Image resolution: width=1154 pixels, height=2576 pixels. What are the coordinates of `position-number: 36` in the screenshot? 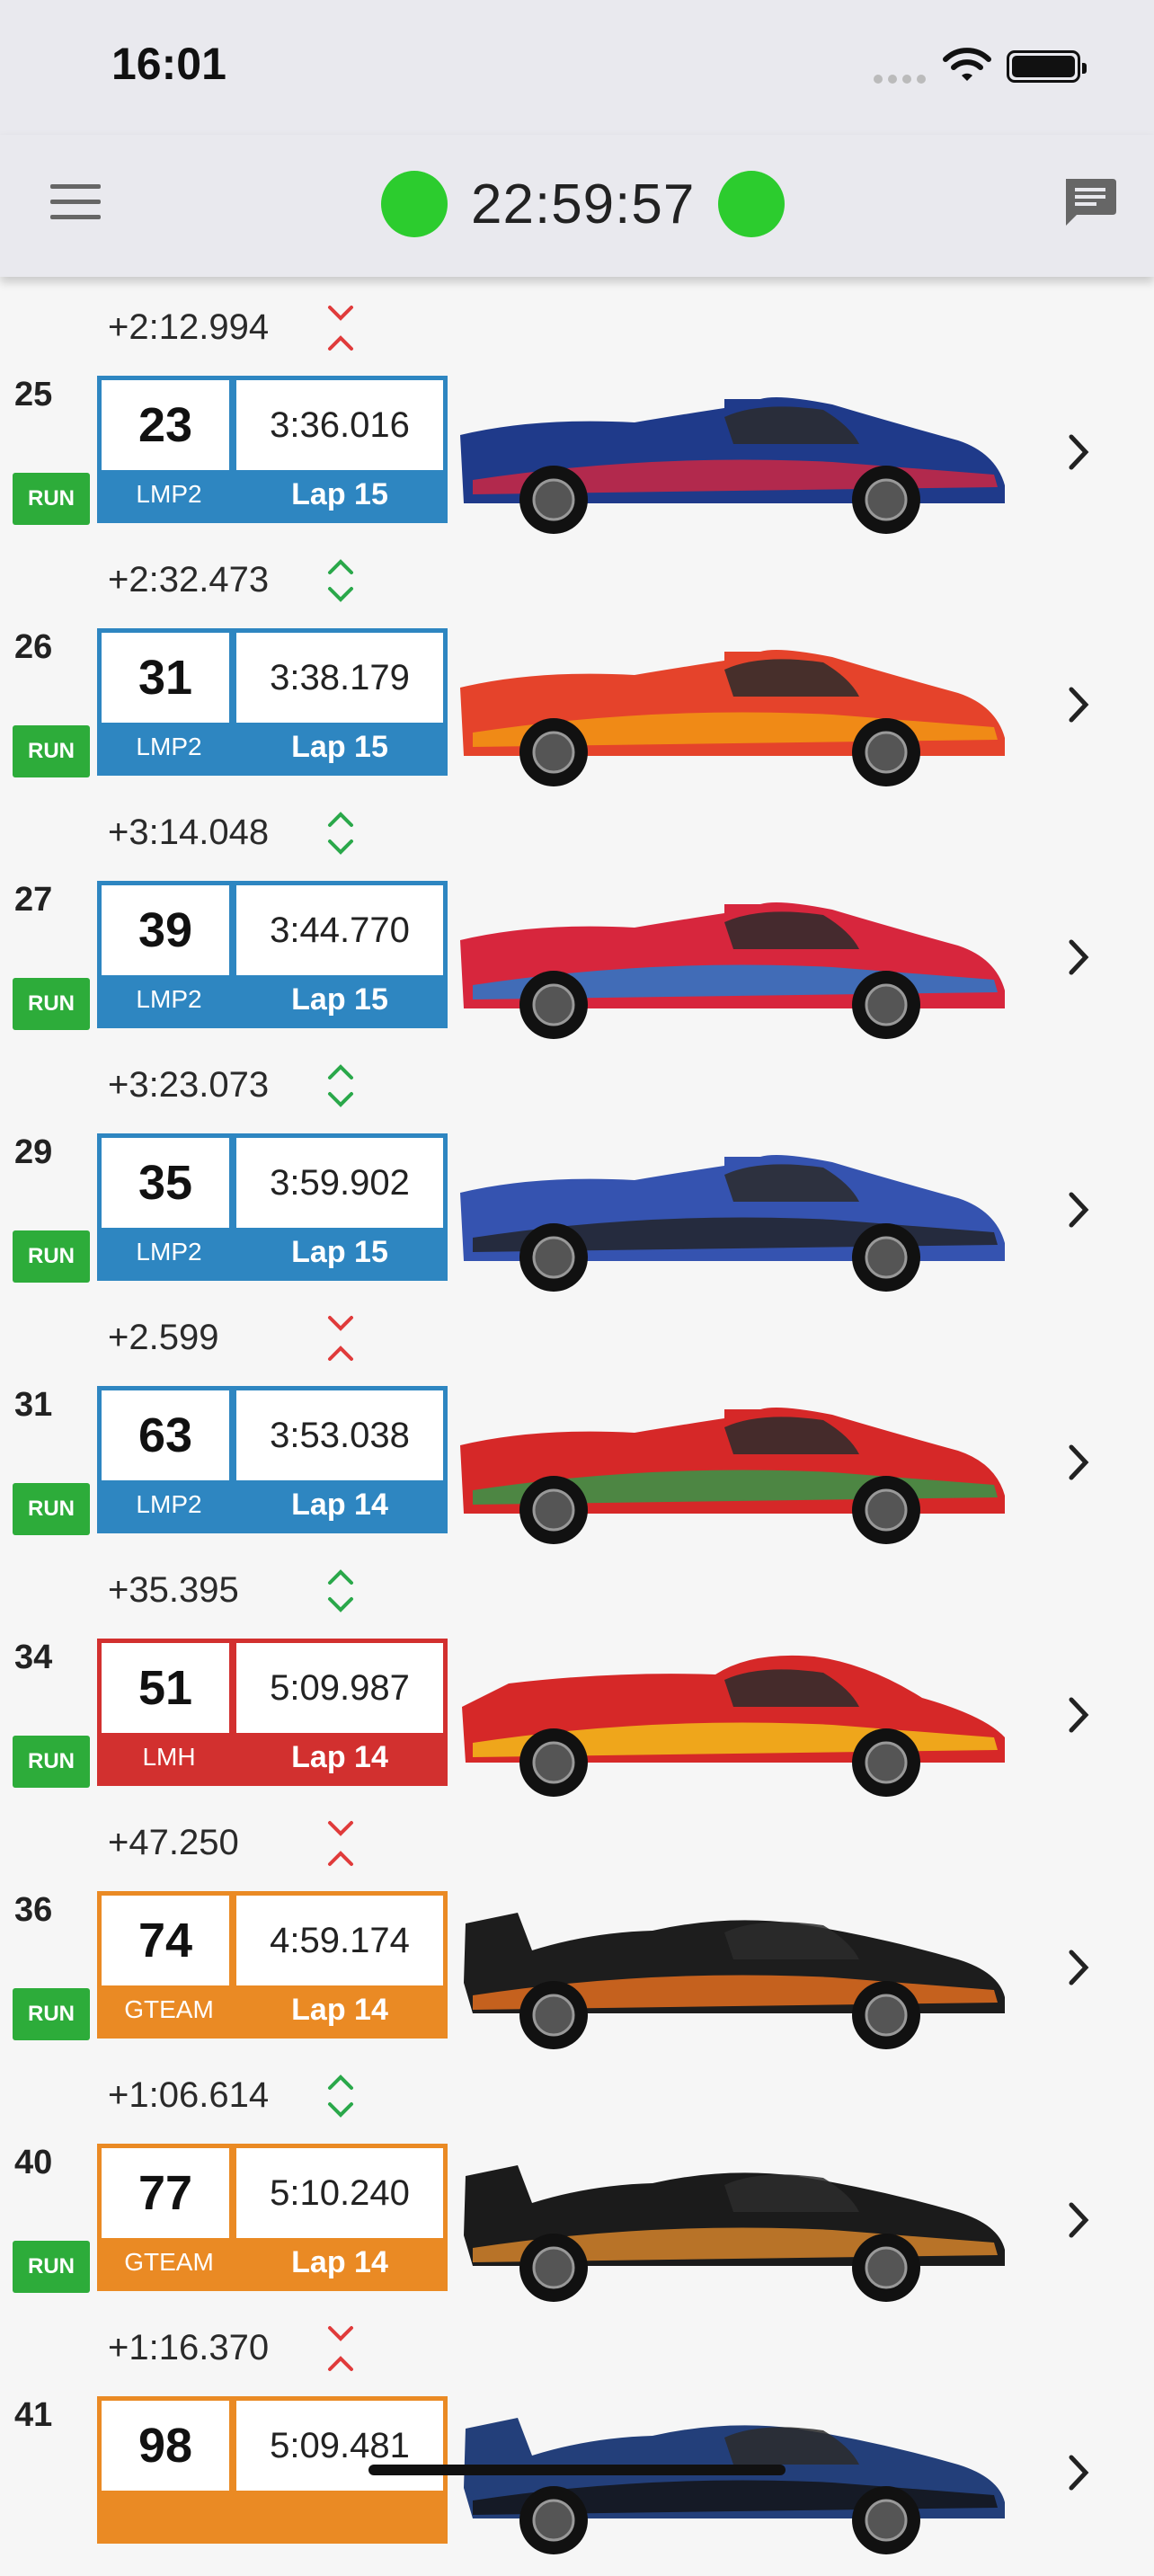 It's located at (33, 1910).